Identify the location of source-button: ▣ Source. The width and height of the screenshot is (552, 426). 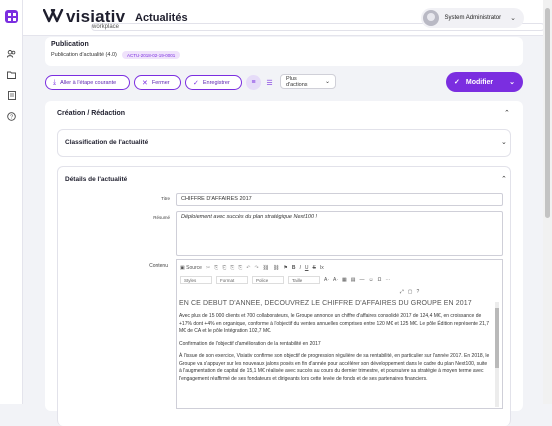
(191, 268).